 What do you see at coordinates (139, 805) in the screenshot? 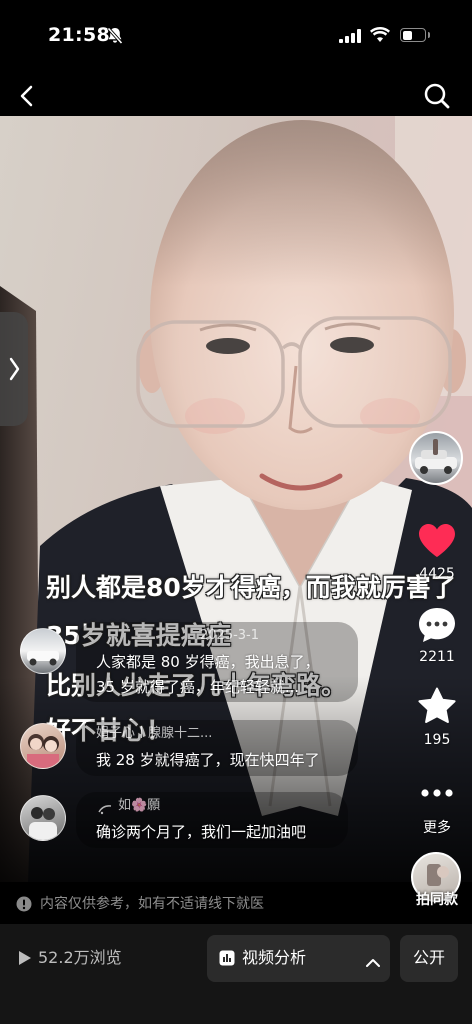
I see `comment-username: 如🌸願` at bounding box center [139, 805].